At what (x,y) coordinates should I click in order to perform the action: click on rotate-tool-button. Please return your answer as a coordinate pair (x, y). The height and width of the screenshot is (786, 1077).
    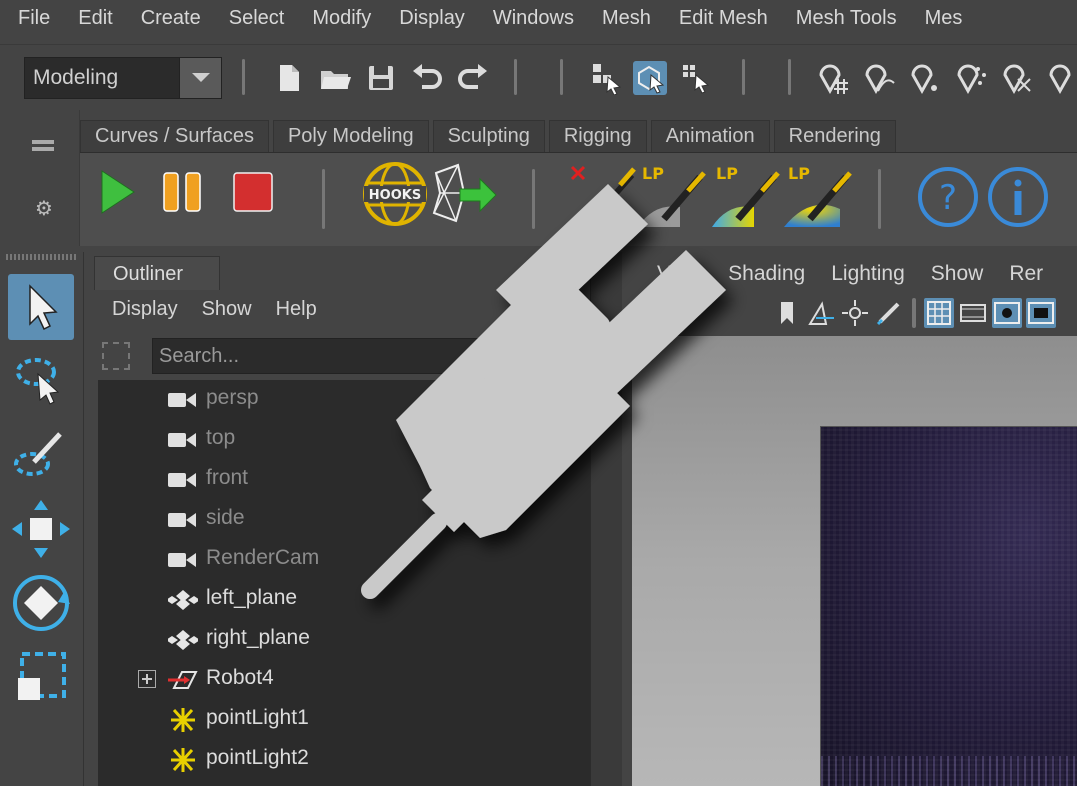
    Looking at the image, I should click on (41, 603).